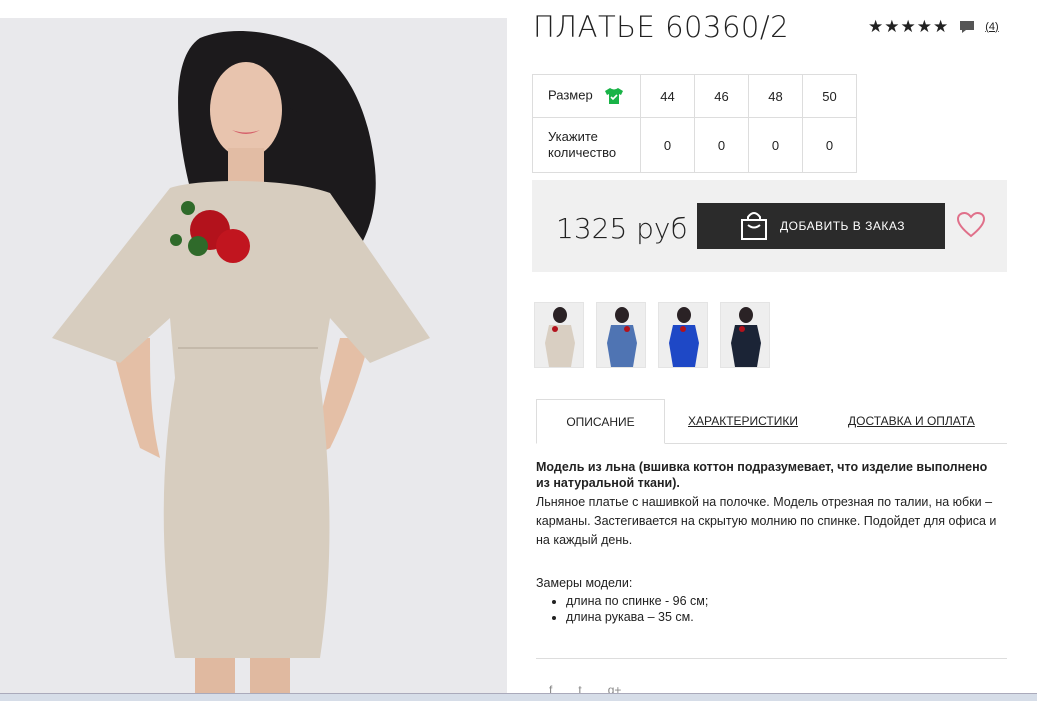  I want to click on review-count-link: (4), so click(991, 27).